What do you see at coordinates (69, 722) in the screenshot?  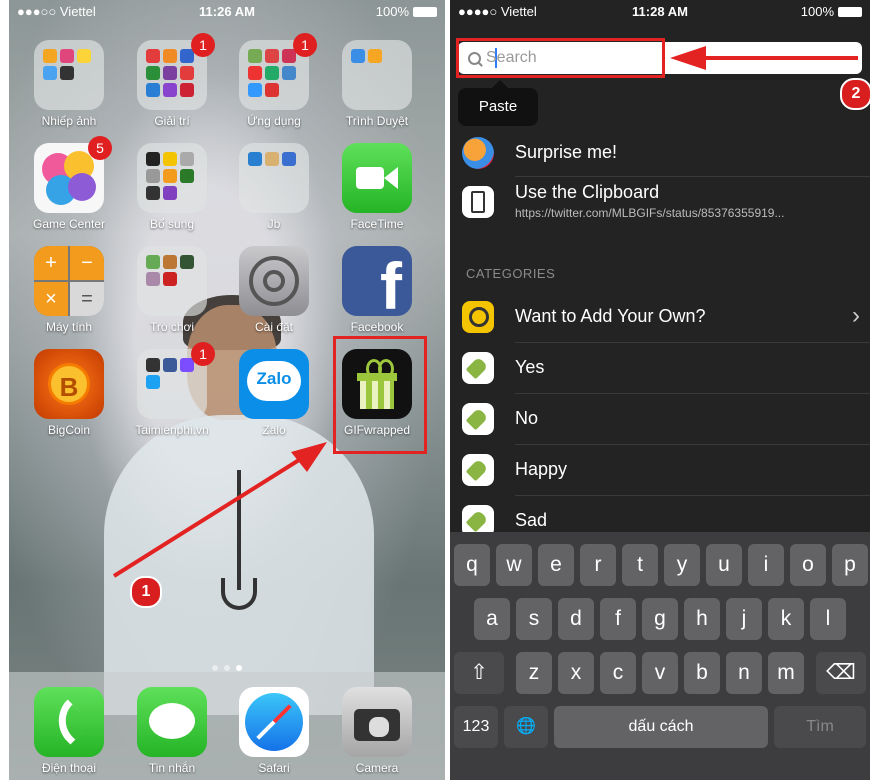 I see `phone-icon` at bounding box center [69, 722].